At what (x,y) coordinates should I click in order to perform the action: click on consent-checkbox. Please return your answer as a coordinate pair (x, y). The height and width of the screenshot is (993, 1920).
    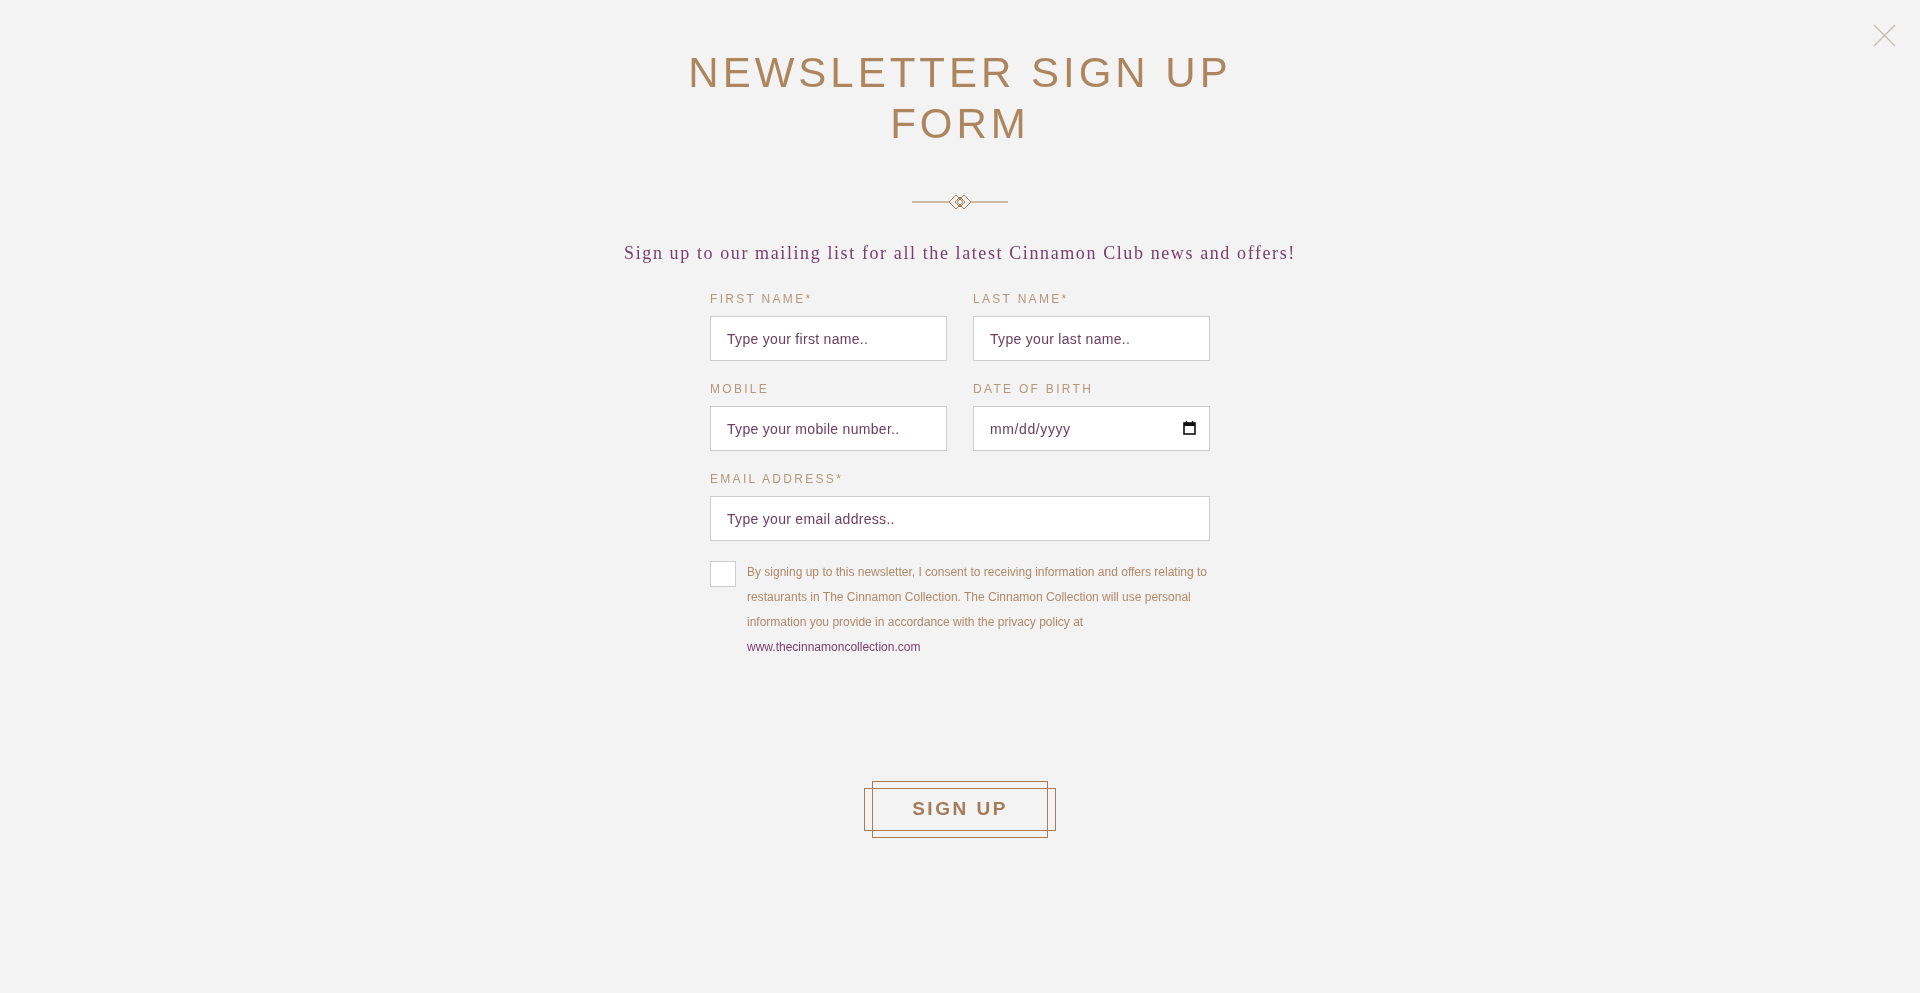
    Looking at the image, I should click on (723, 574).